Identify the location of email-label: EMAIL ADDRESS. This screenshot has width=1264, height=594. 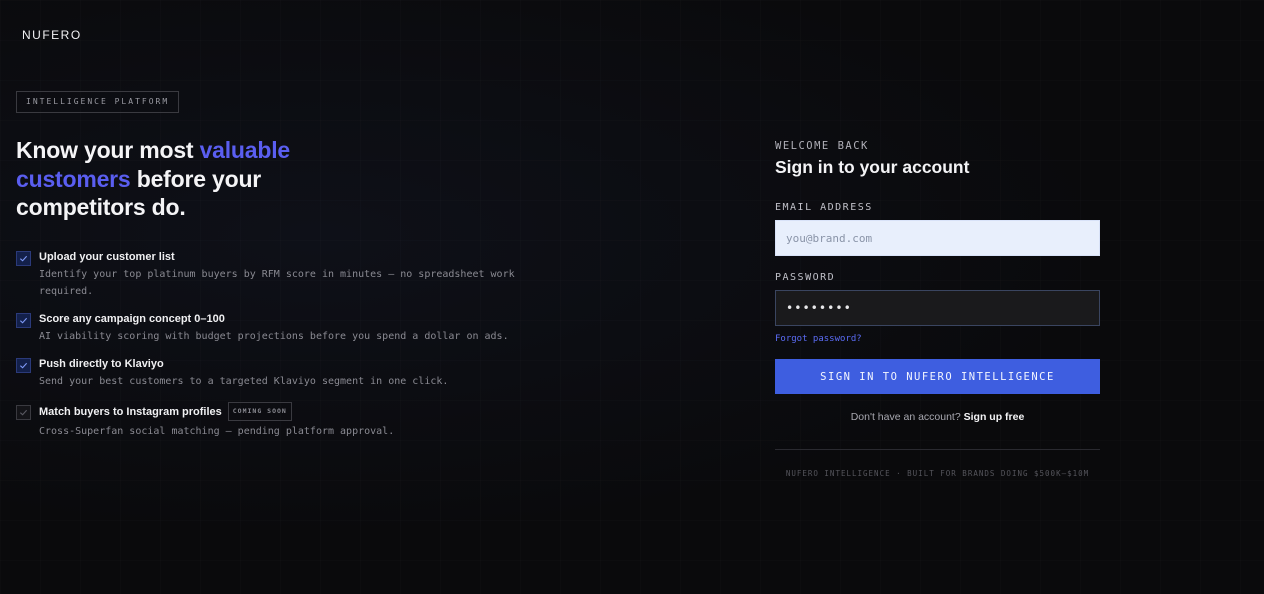
(824, 207).